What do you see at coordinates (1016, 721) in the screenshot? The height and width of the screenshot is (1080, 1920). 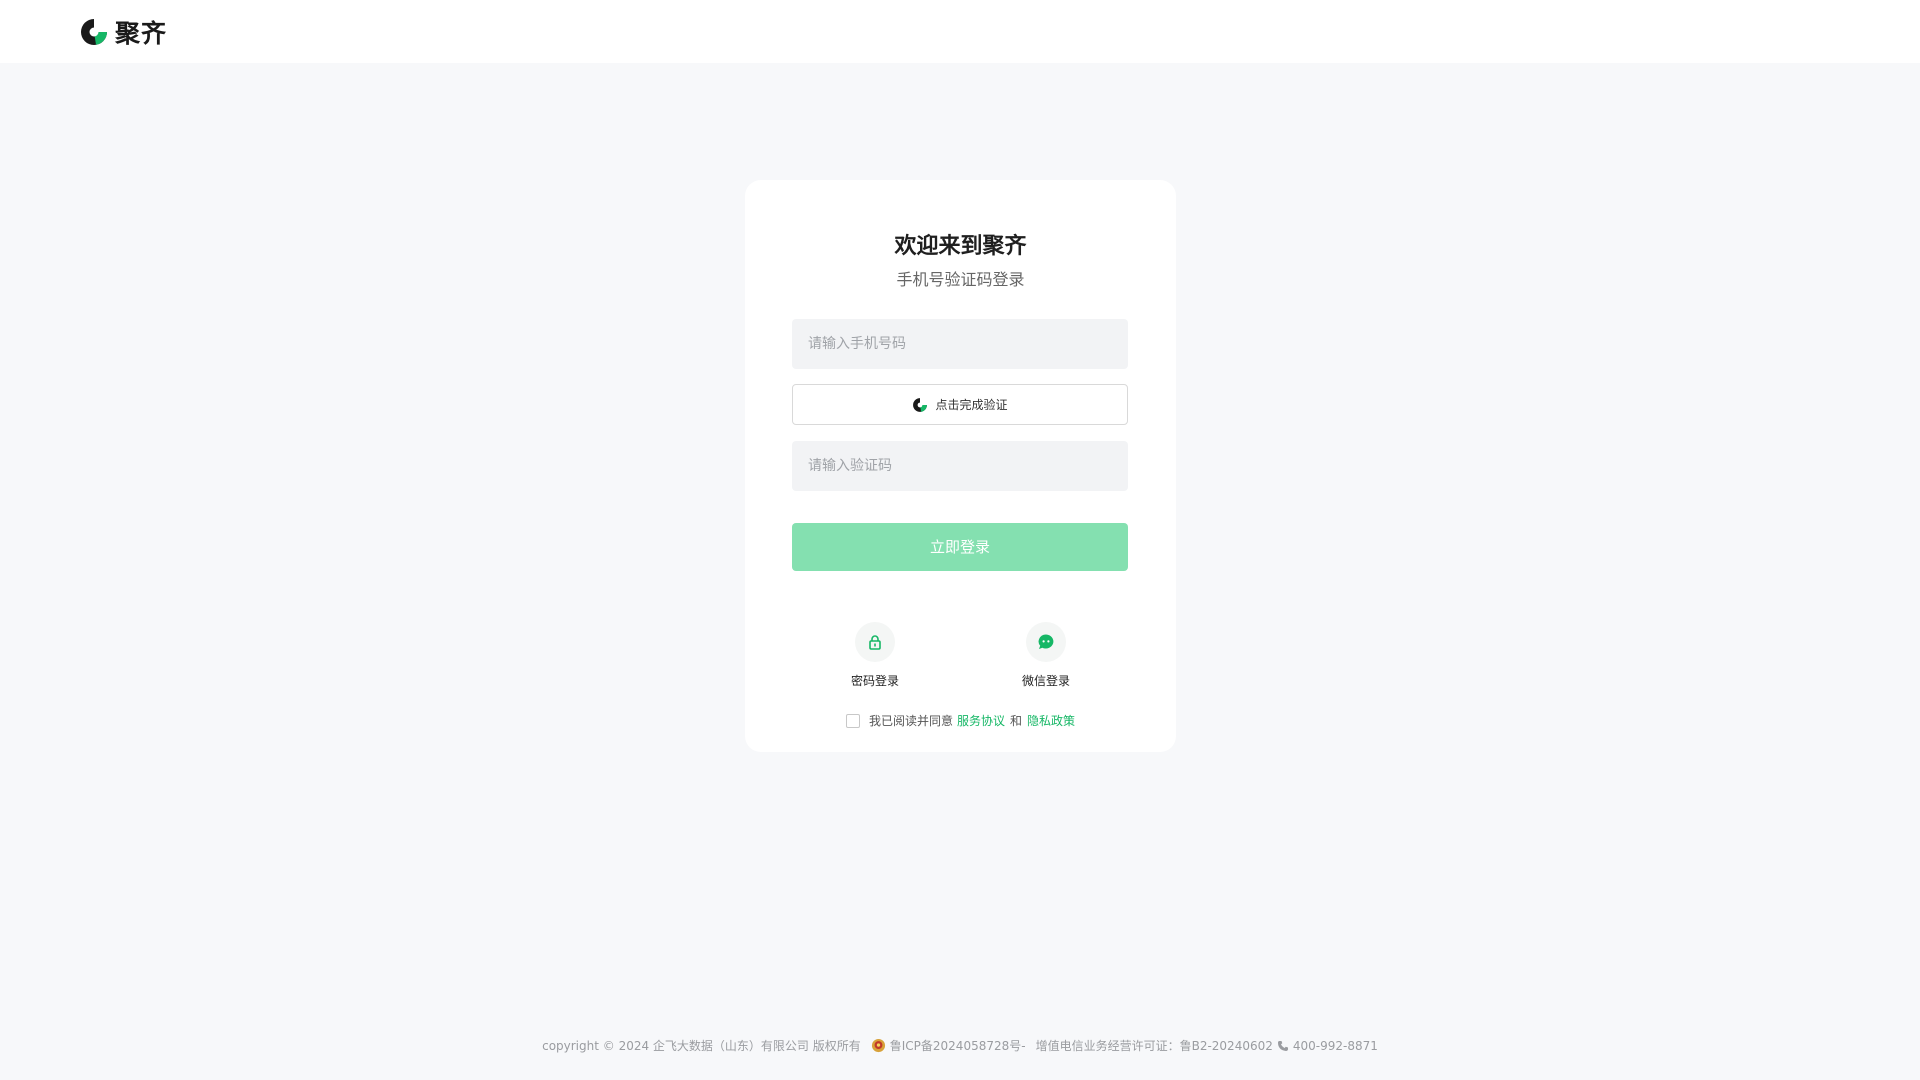 I see `agreement-and: 和` at bounding box center [1016, 721].